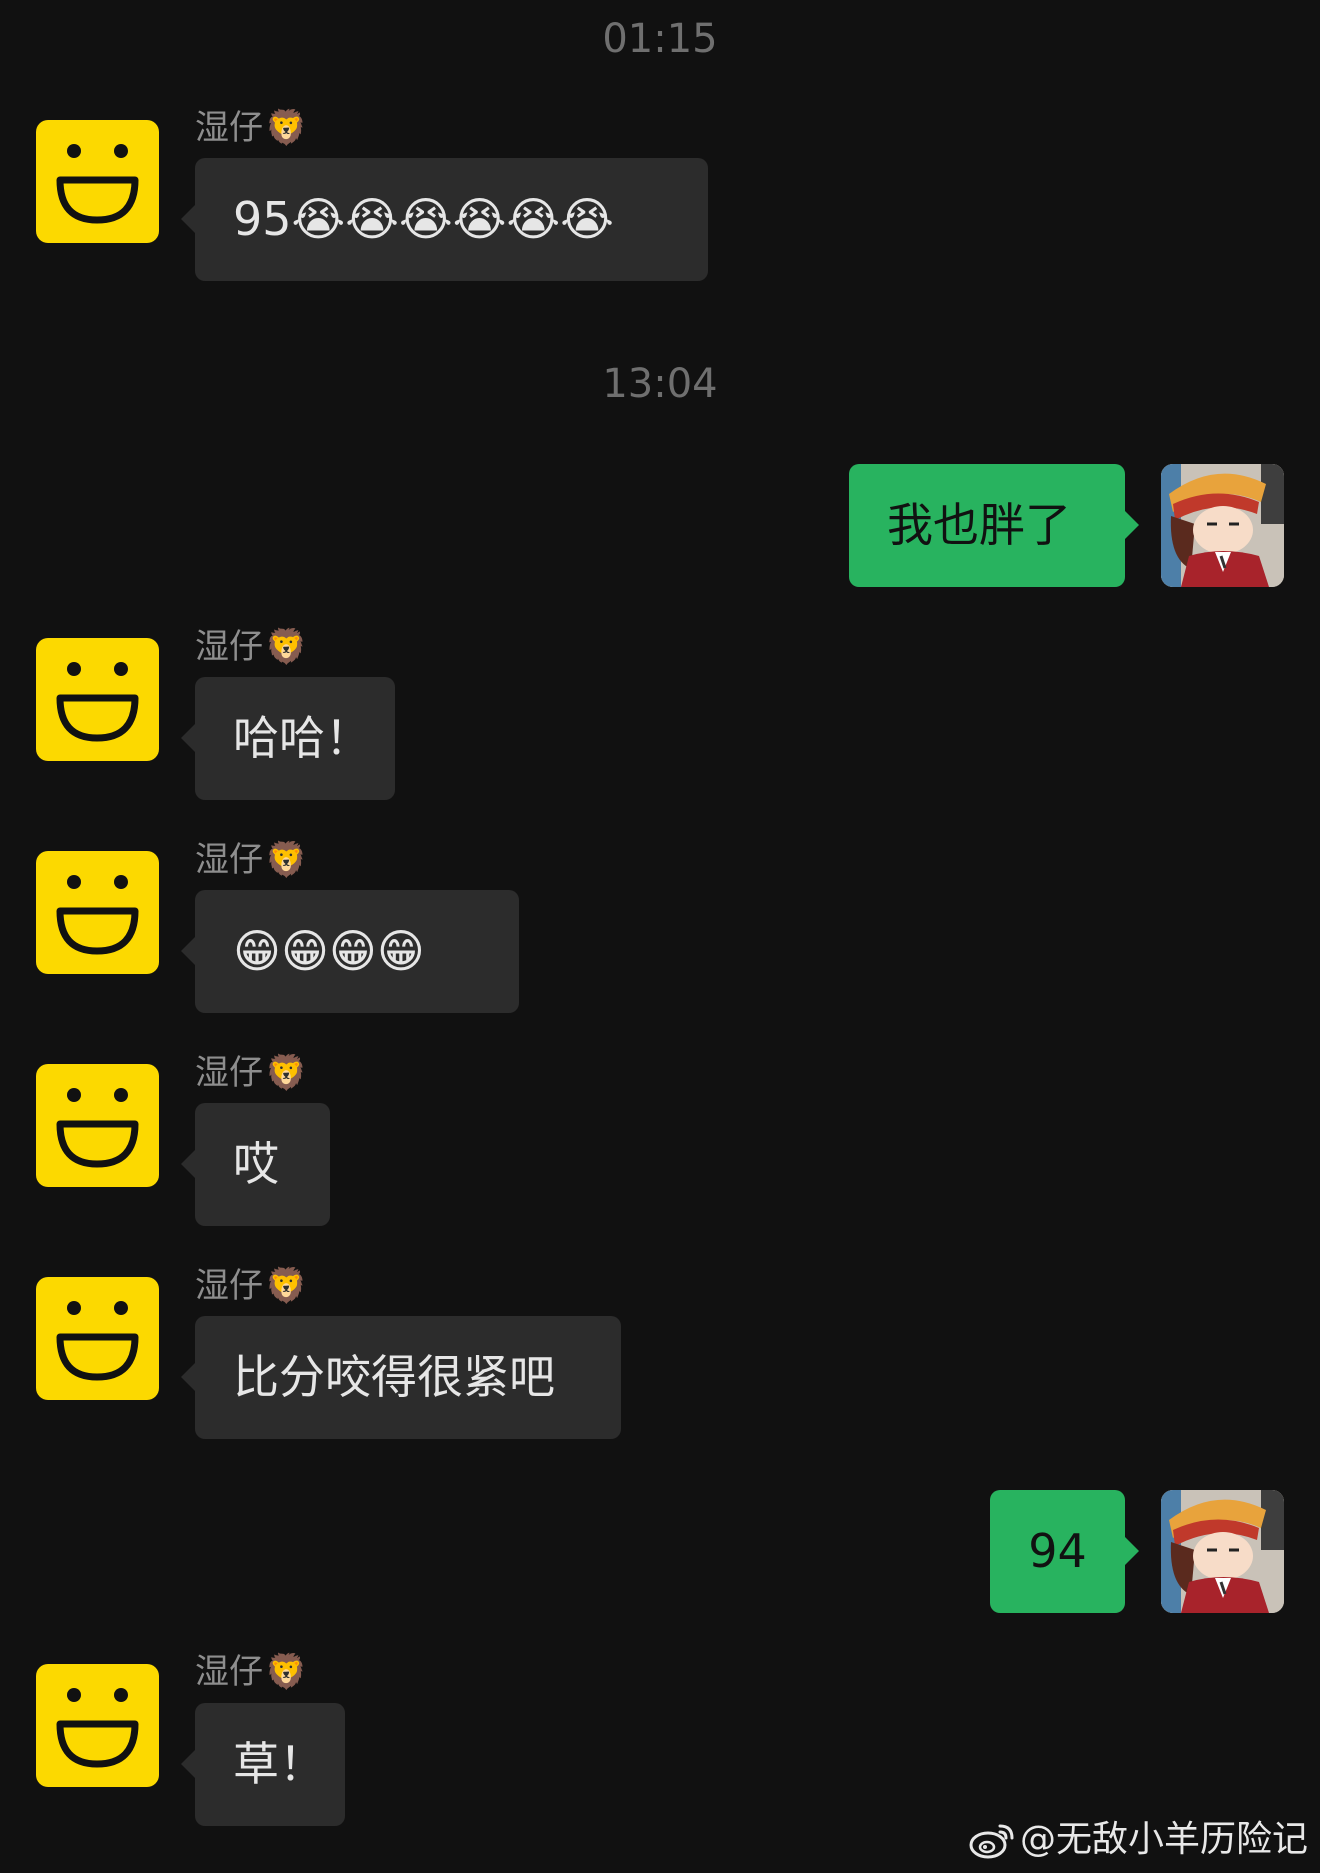 The image size is (1320, 1873). I want to click on message-bubble: 草！, so click(263, 1764).